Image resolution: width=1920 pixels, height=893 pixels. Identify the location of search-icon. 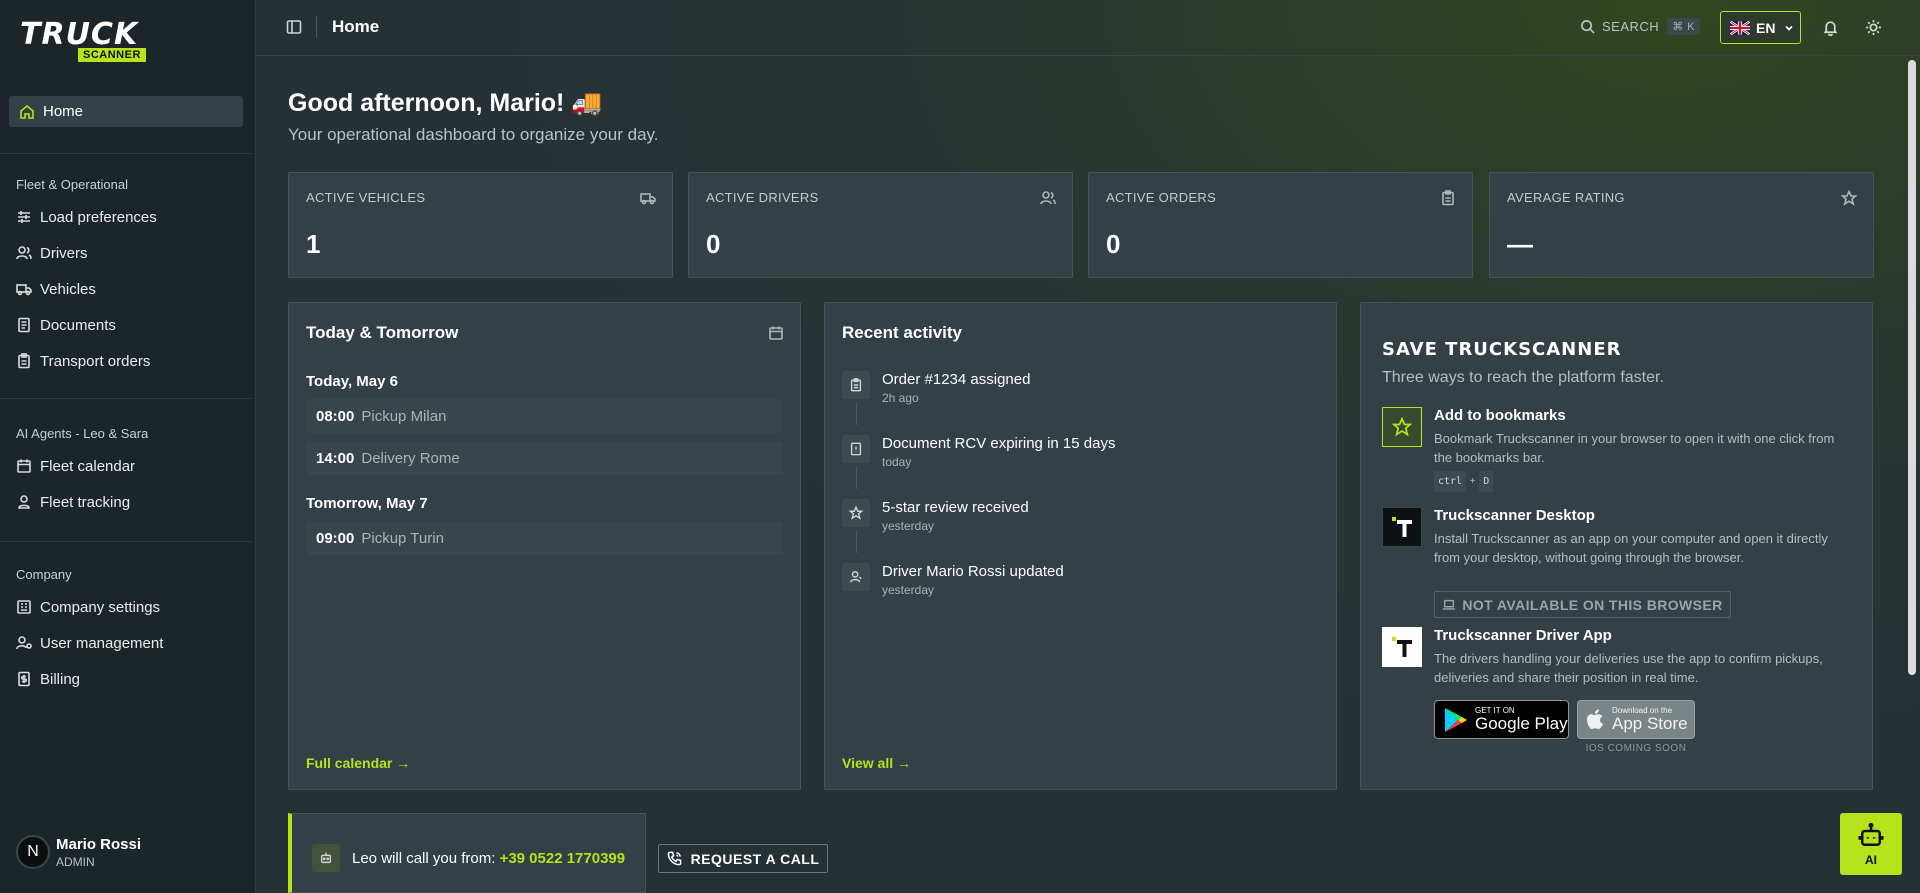
(1588, 27).